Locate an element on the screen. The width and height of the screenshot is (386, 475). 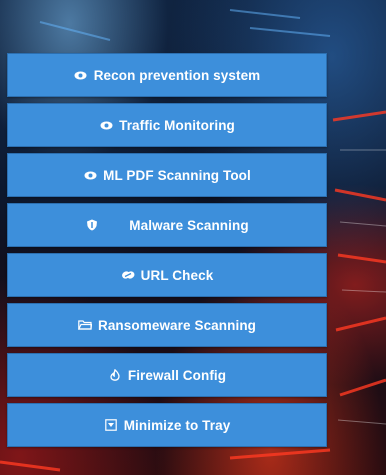
minimize-to-tray-button: Minimize to Tray is located at coordinates (167, 425).